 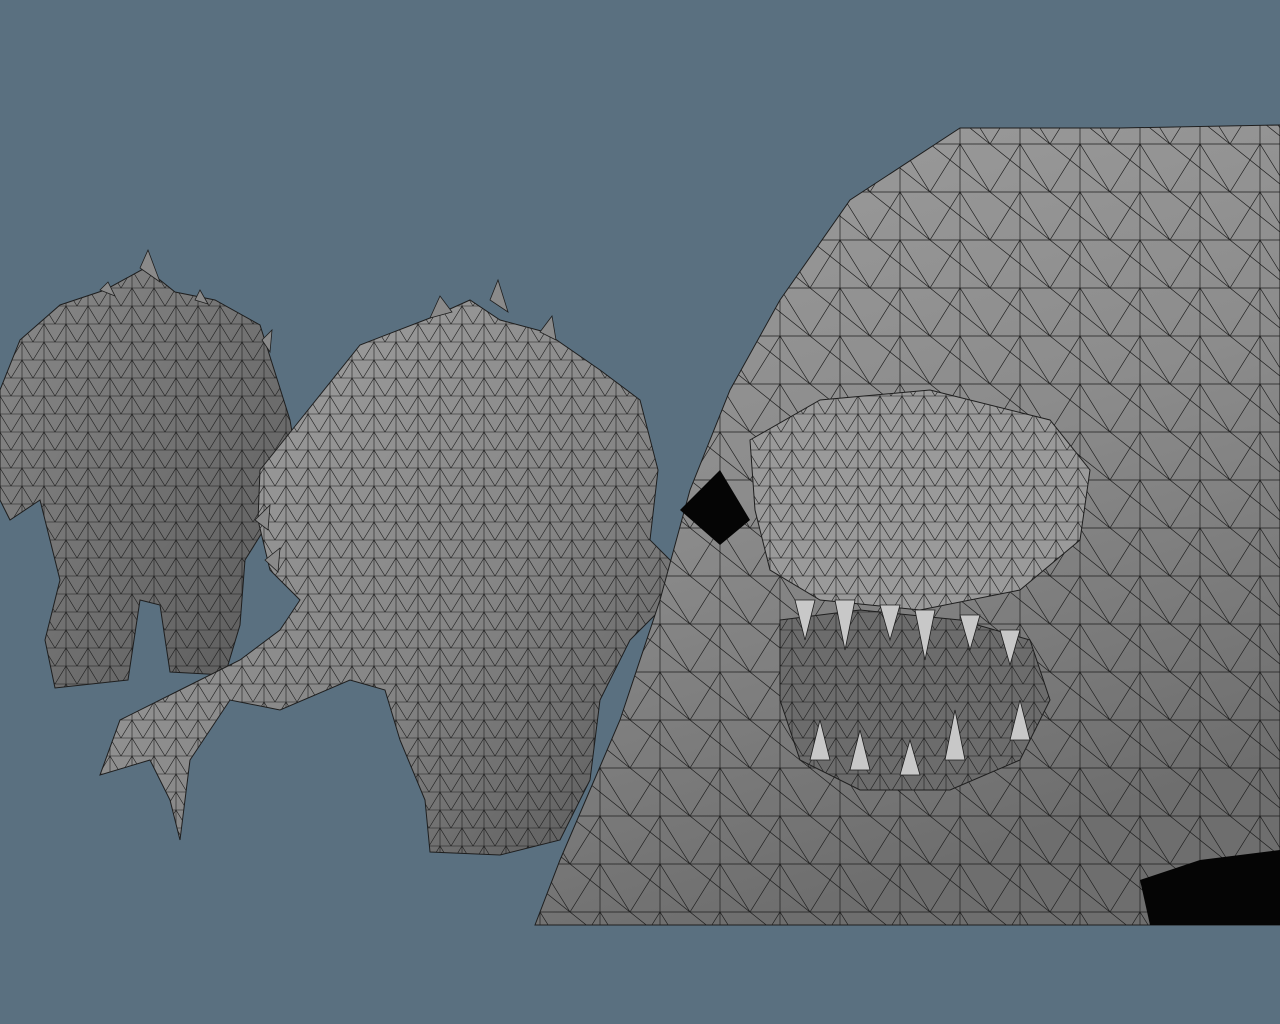 I want to click on creature-back-view, so click(x=148, y=468).